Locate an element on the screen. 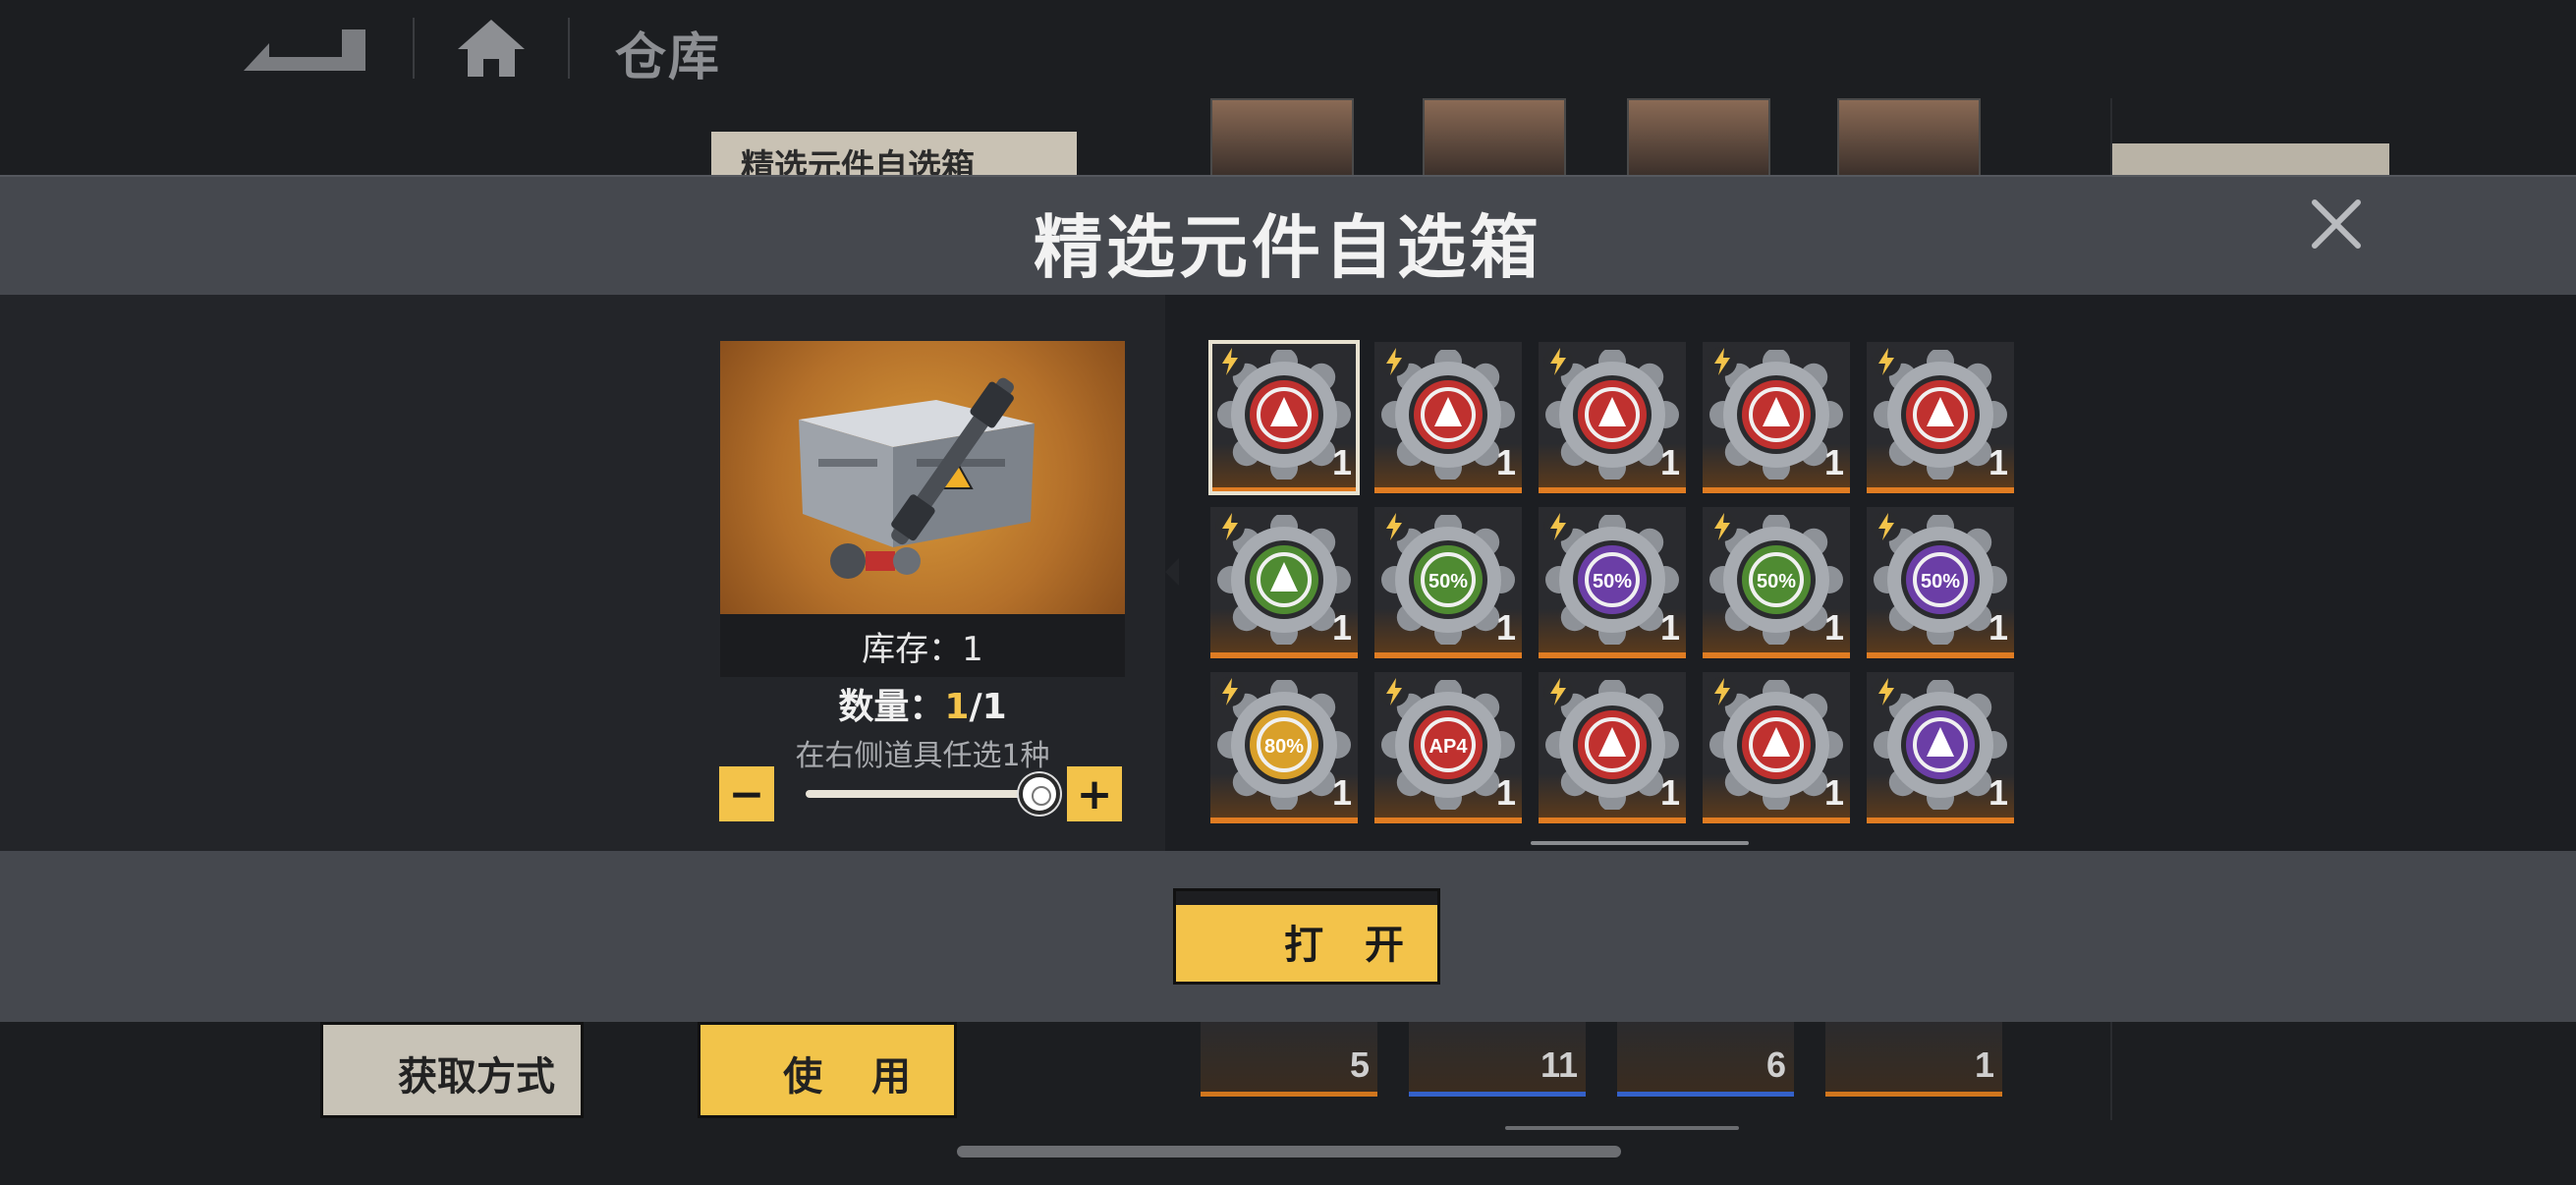 The width and height of the screenshot is (2576, 1185). item-slot: 80% 1 is located at coordinates (1284, 748).